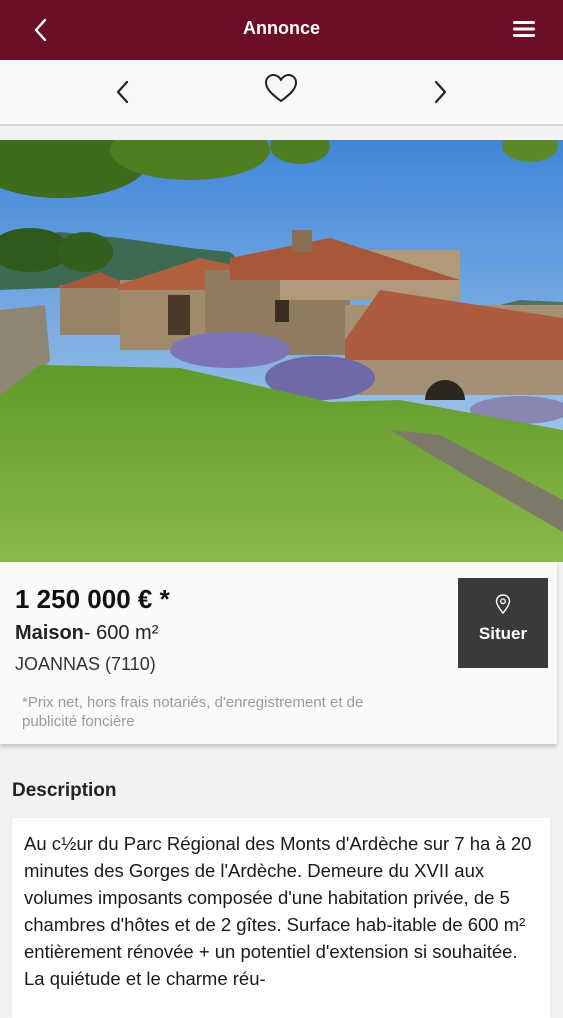 This screenshot has height=1018, width=563. I want to click on description-heading: Description, so click(64, 790).